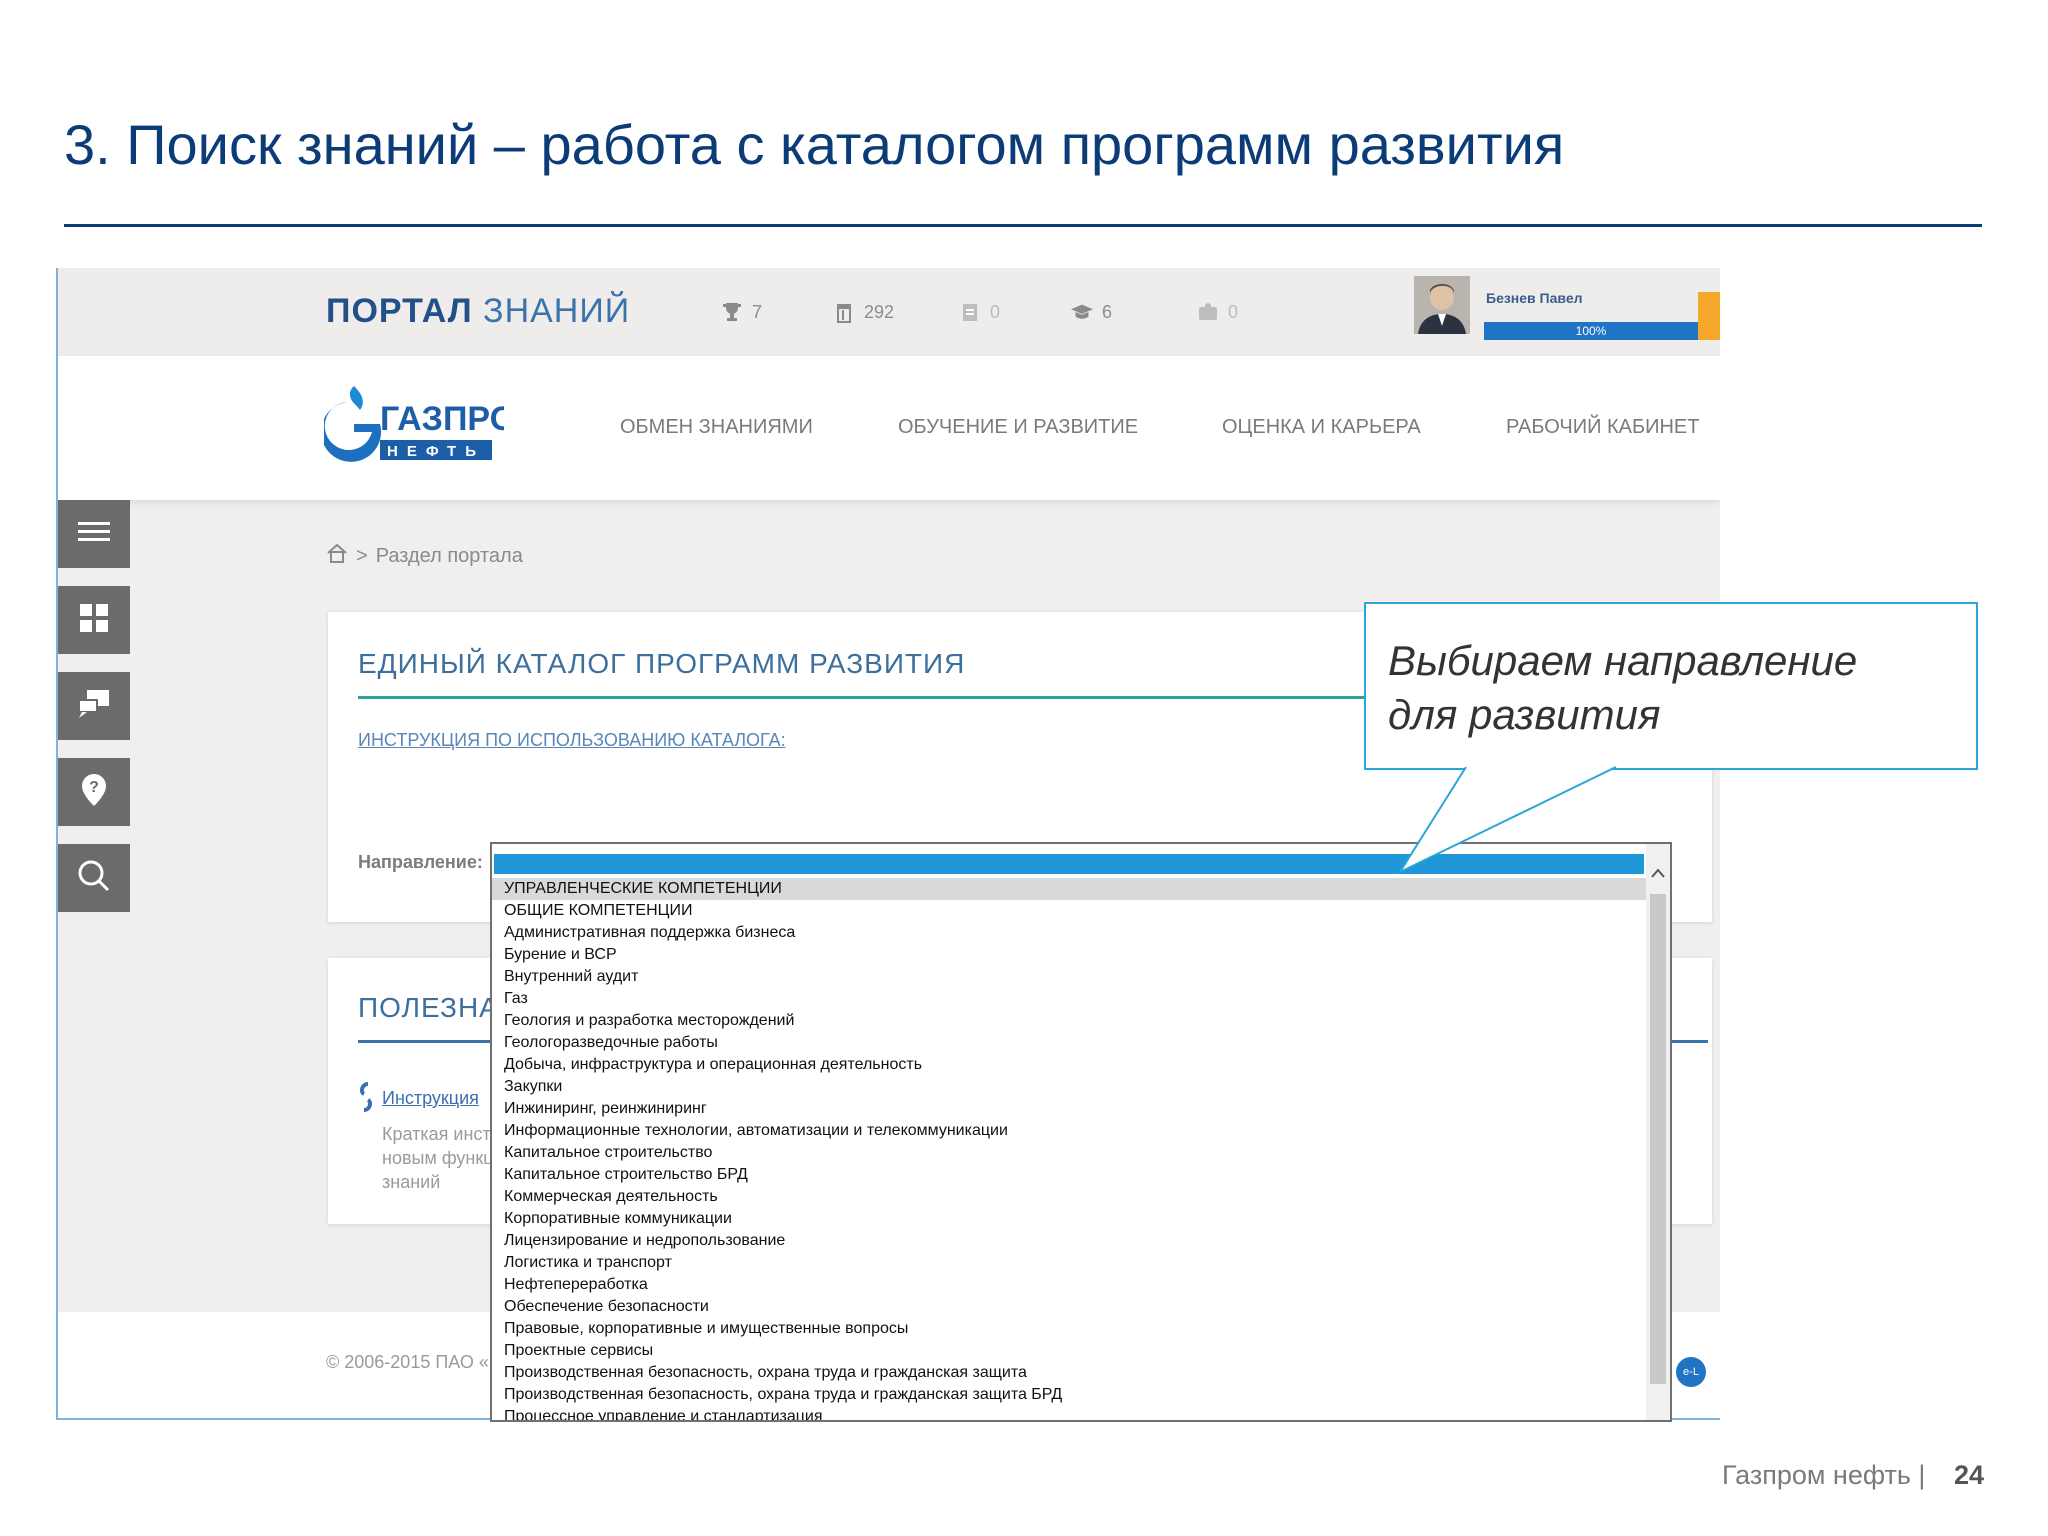 The image size is (2048, 1536). I want to click on hint-callout: Выбираем направление для развития, so click(1671, 686).